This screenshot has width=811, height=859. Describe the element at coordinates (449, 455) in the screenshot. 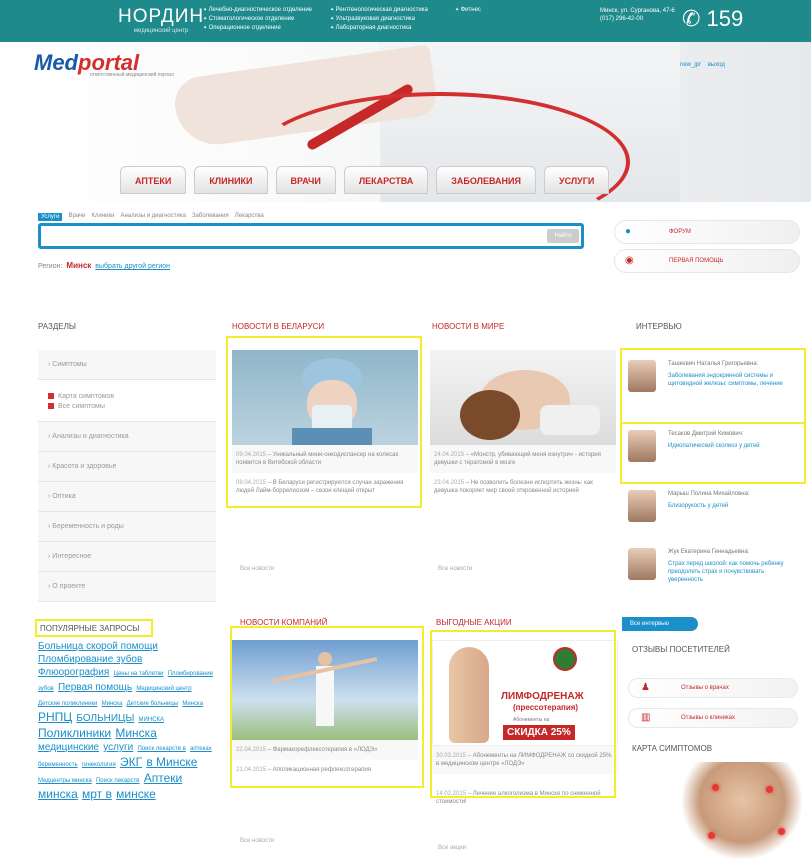

I see `news-date: 24.04.2015` at that location.